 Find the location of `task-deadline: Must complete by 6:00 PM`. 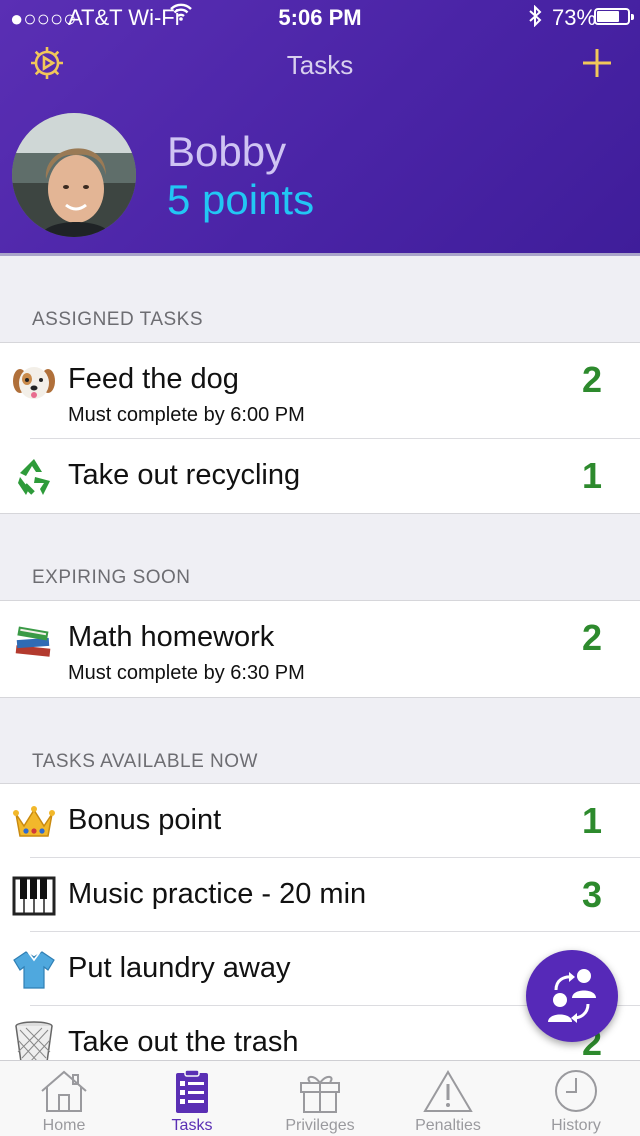

task-deadline: Must complete by 6:00 PM is located at coordinates (186, 415).